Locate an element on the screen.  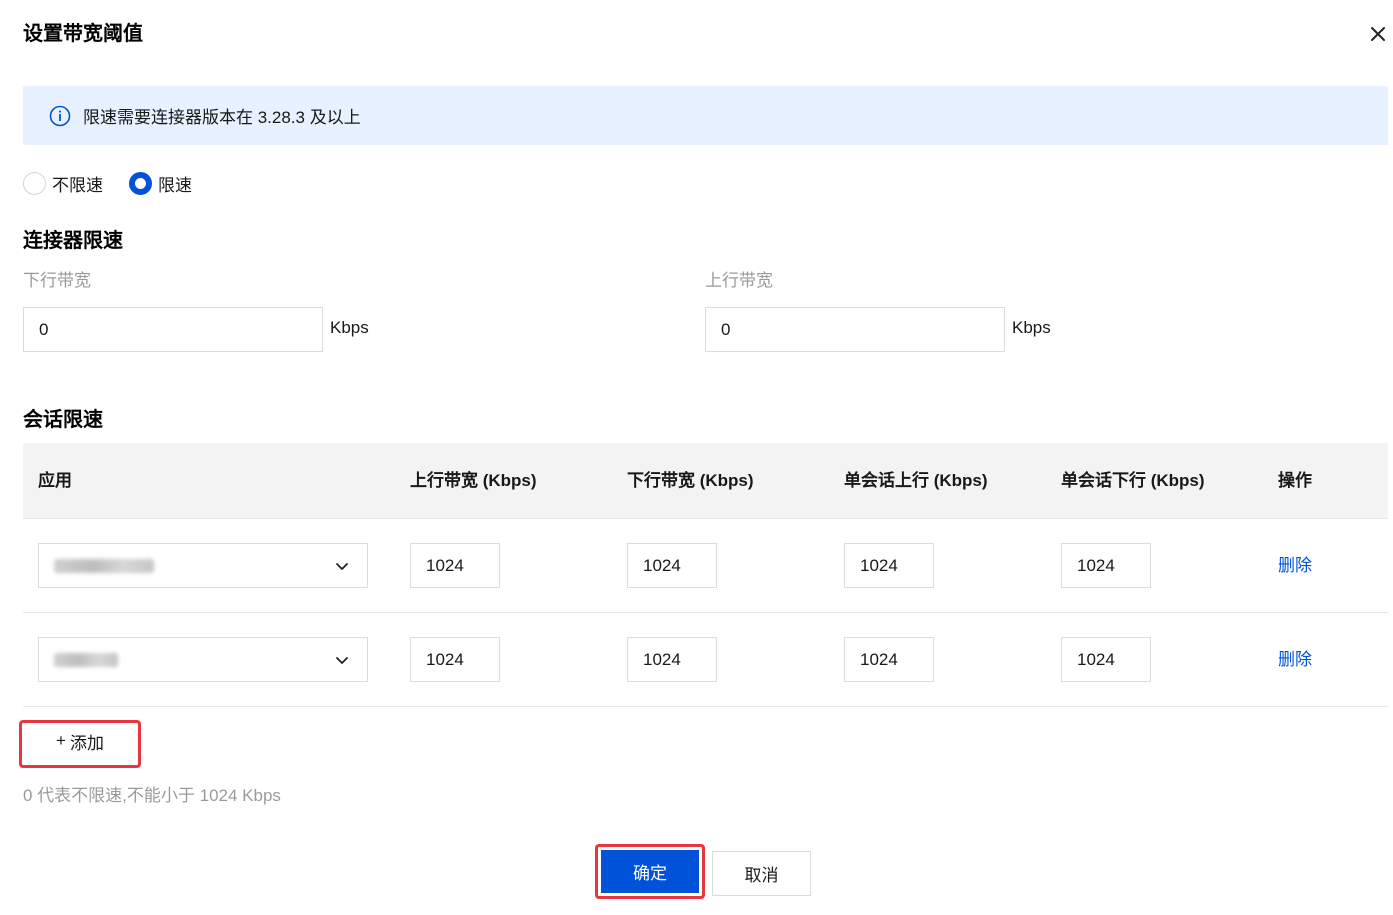
add-row-button: + 添加 is located at coordinates (80, 744).